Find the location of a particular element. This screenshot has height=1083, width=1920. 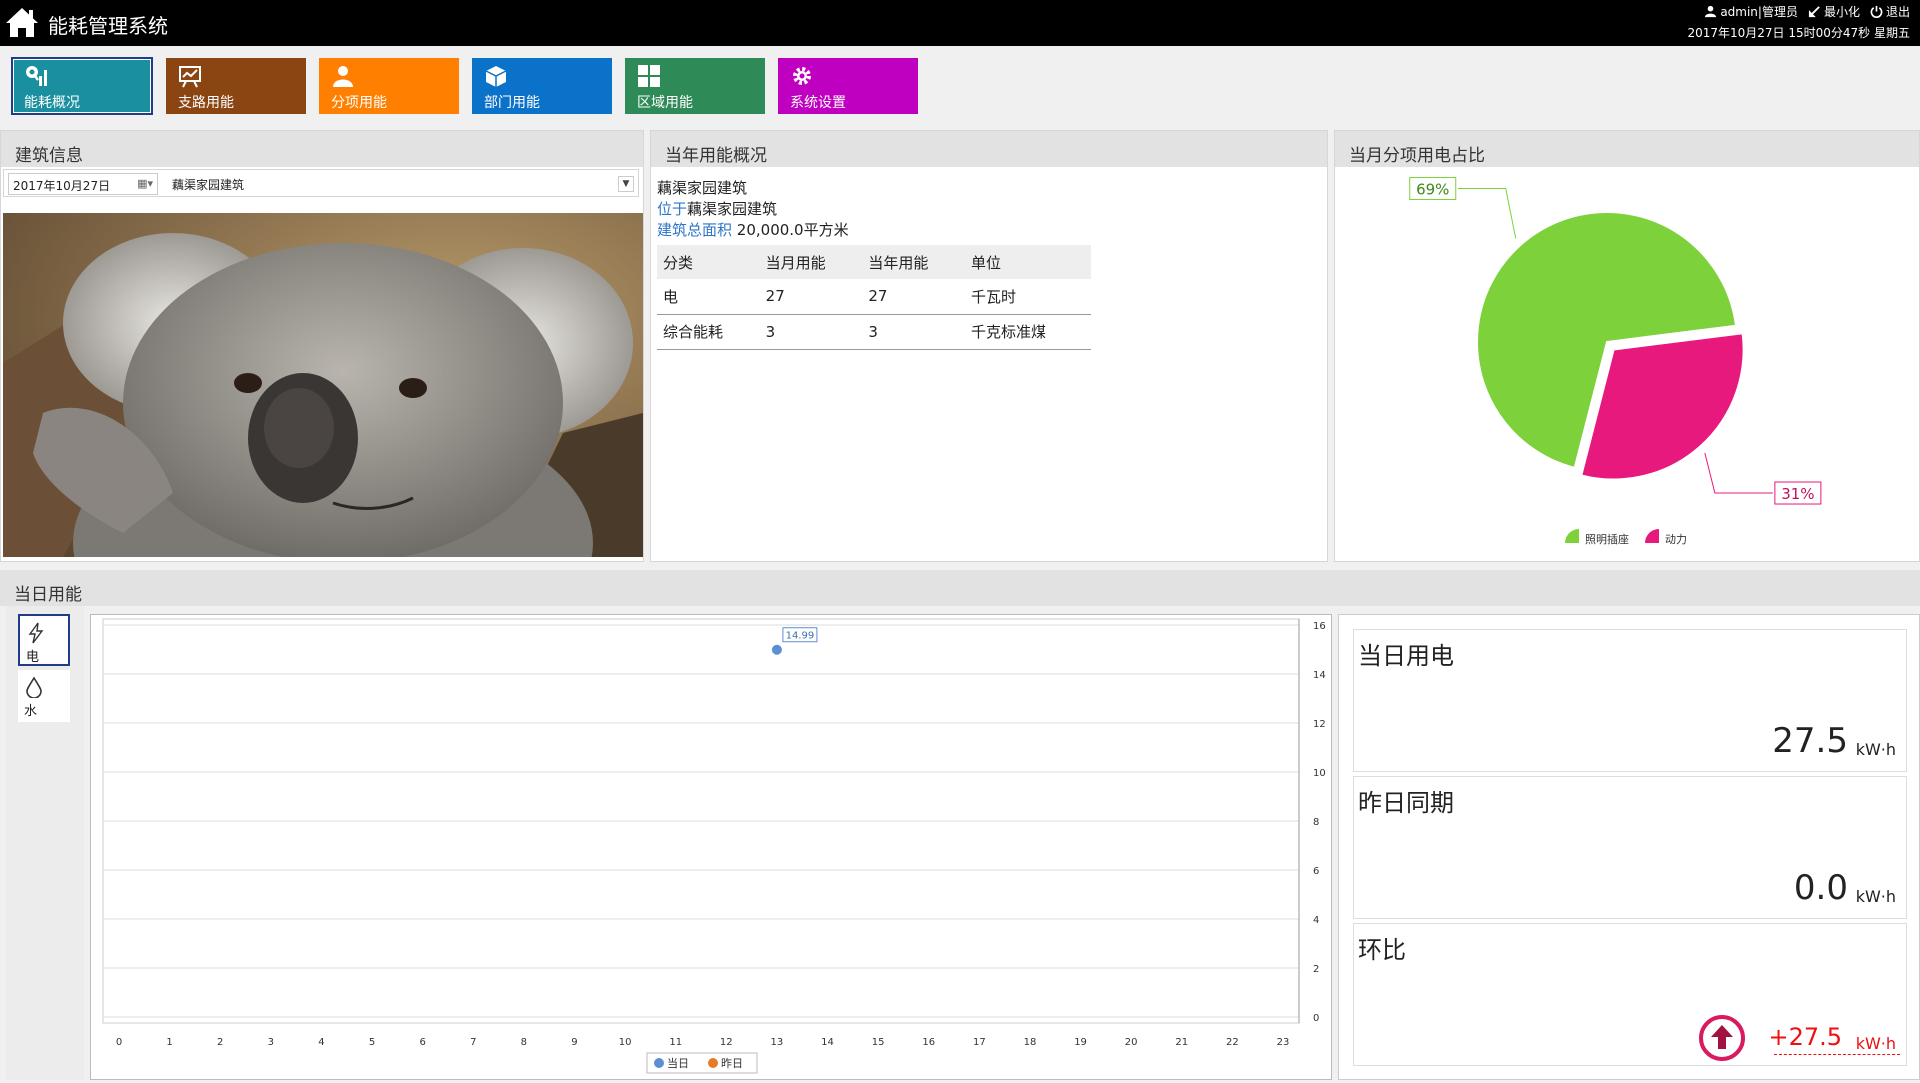

table-cell: 3 is located at coordinates (913, 332).